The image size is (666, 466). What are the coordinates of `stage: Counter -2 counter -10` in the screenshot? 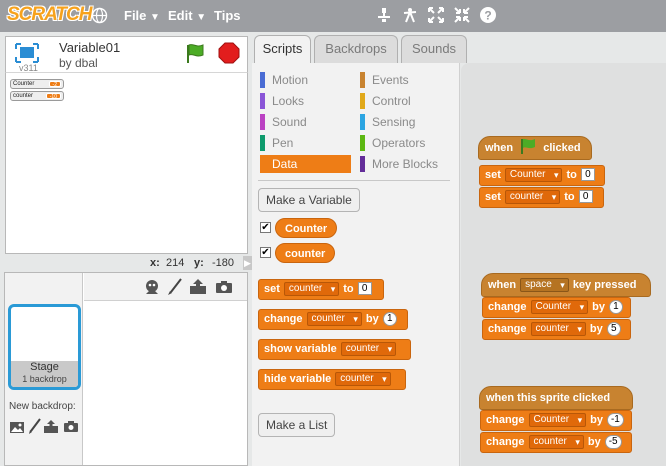 It's located at (126, 163).